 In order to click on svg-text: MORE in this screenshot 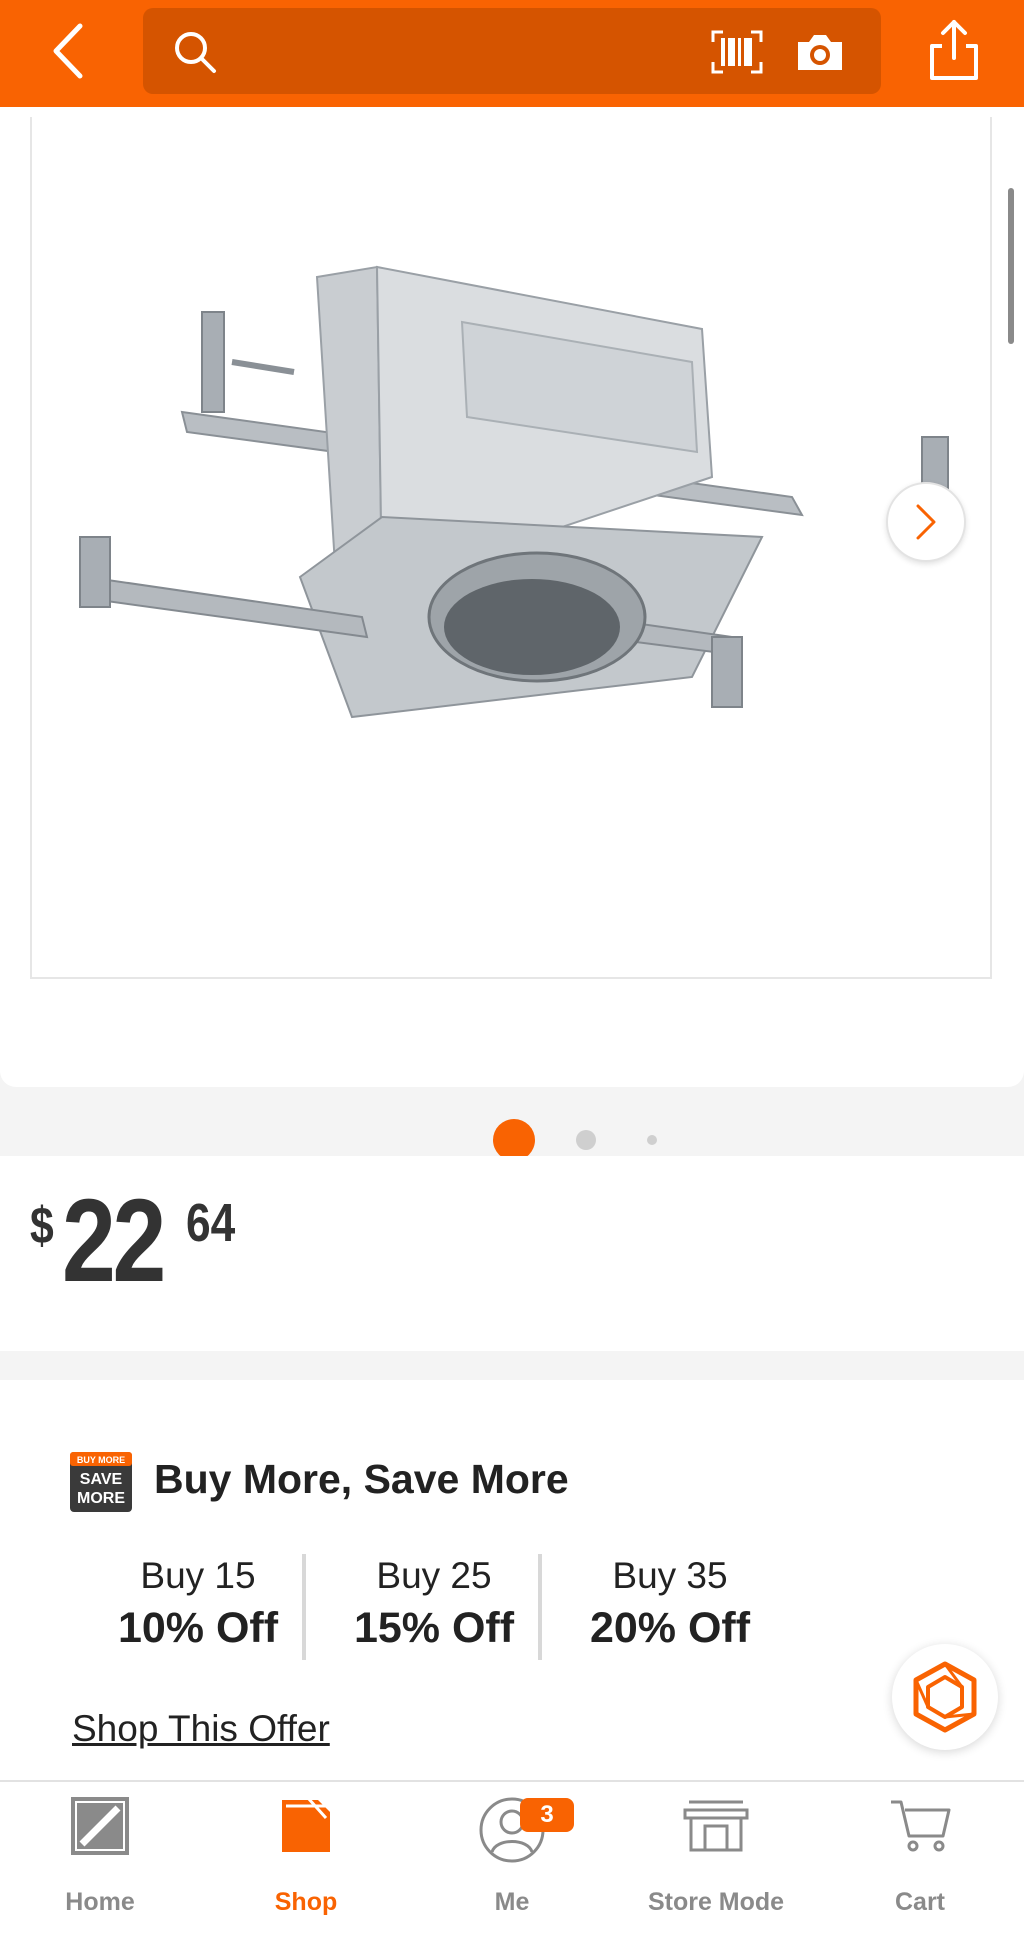, I will do `click(101, 1498)`.